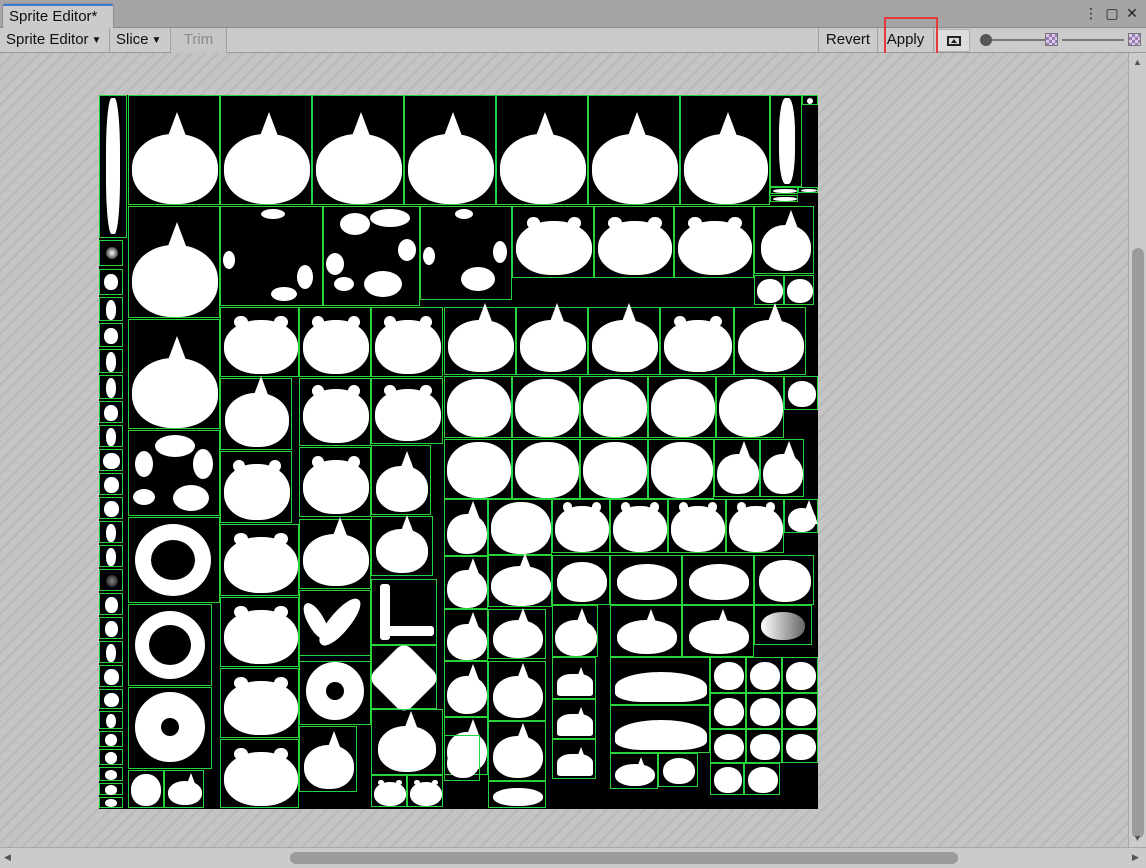  I want to click on kebab-menu-icon: ⋮, so click(1091, 13).